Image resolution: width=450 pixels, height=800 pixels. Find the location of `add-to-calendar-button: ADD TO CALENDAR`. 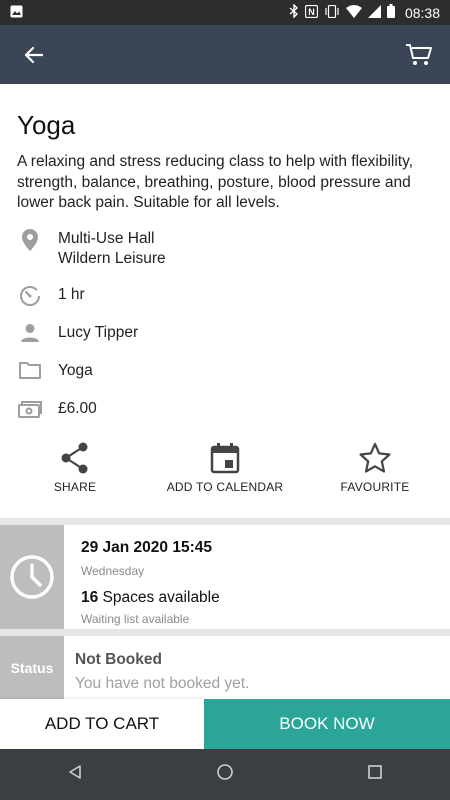

add-to-calendar-button: ADD TO CALENDAR is located at coordinates (225, 468).